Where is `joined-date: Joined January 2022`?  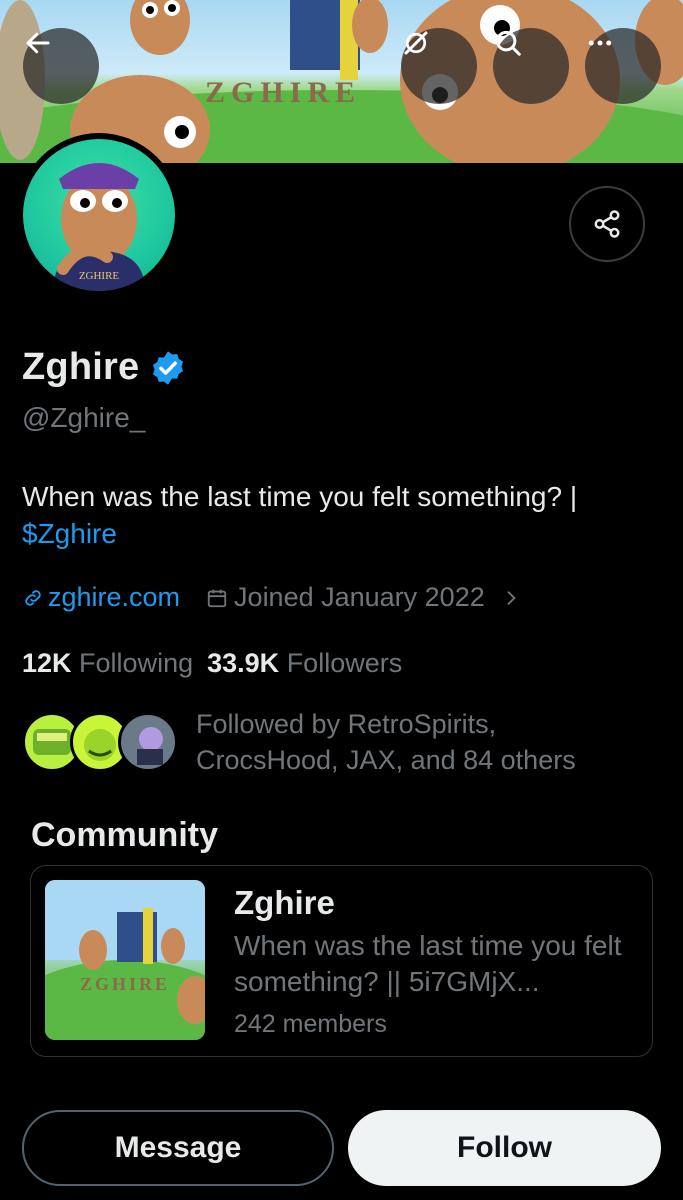
joined-date: Joined January 2022 is located at coordinates (345, 597).